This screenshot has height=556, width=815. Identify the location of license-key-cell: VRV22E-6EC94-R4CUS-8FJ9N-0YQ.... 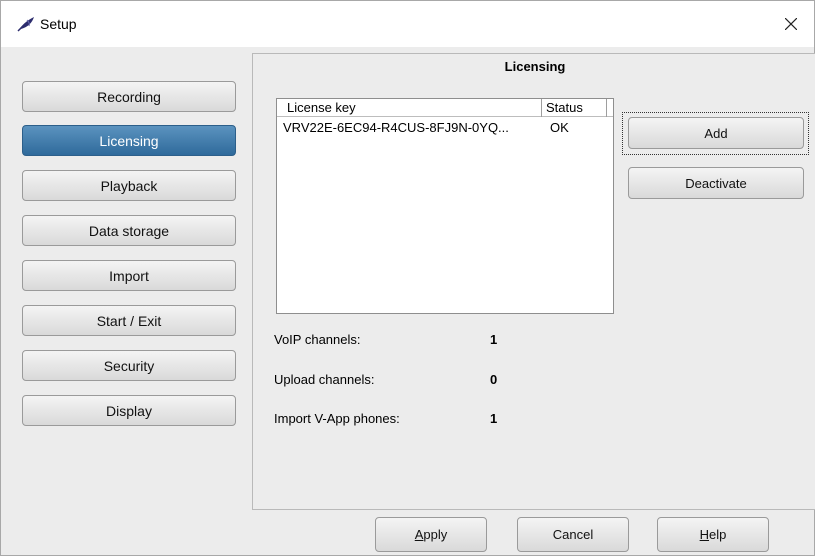
(396, 127).